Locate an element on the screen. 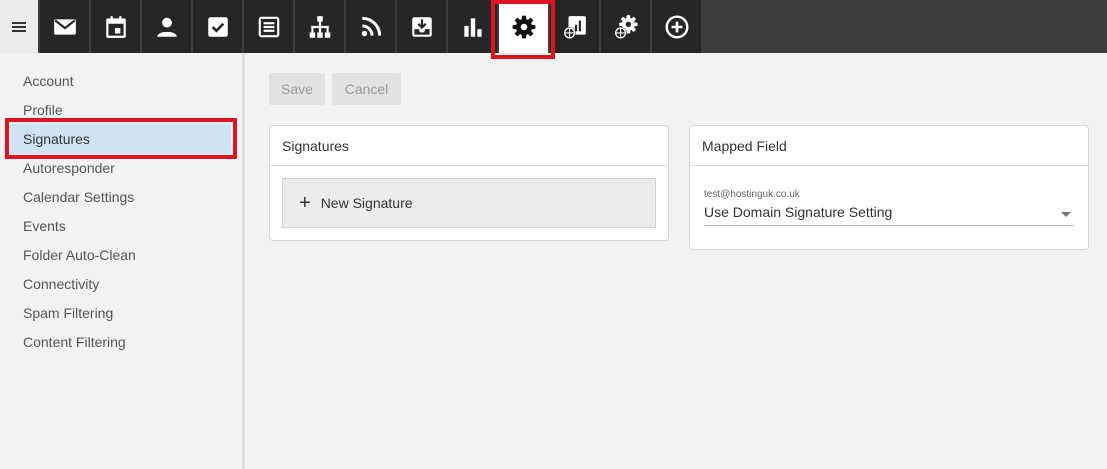 The image size is (1107, 469). domain-reports-icon is located at coordinates (574, 27).